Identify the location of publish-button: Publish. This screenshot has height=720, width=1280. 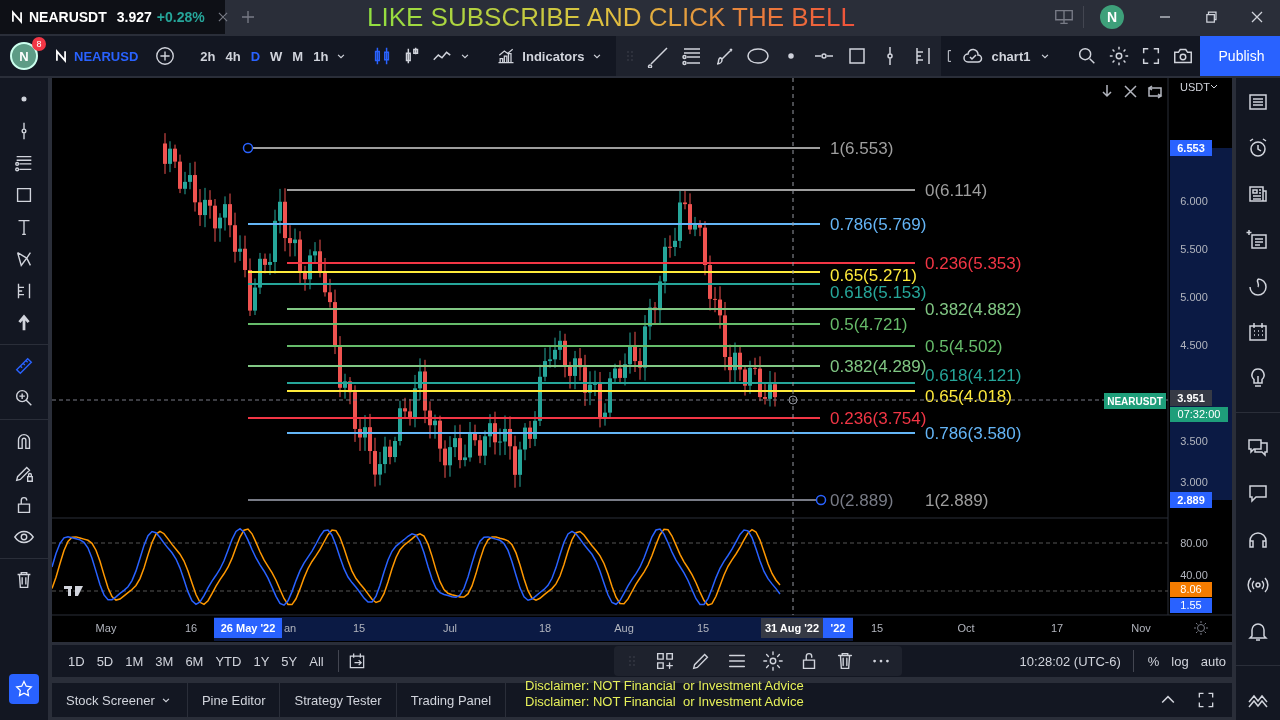
(1240, 56).